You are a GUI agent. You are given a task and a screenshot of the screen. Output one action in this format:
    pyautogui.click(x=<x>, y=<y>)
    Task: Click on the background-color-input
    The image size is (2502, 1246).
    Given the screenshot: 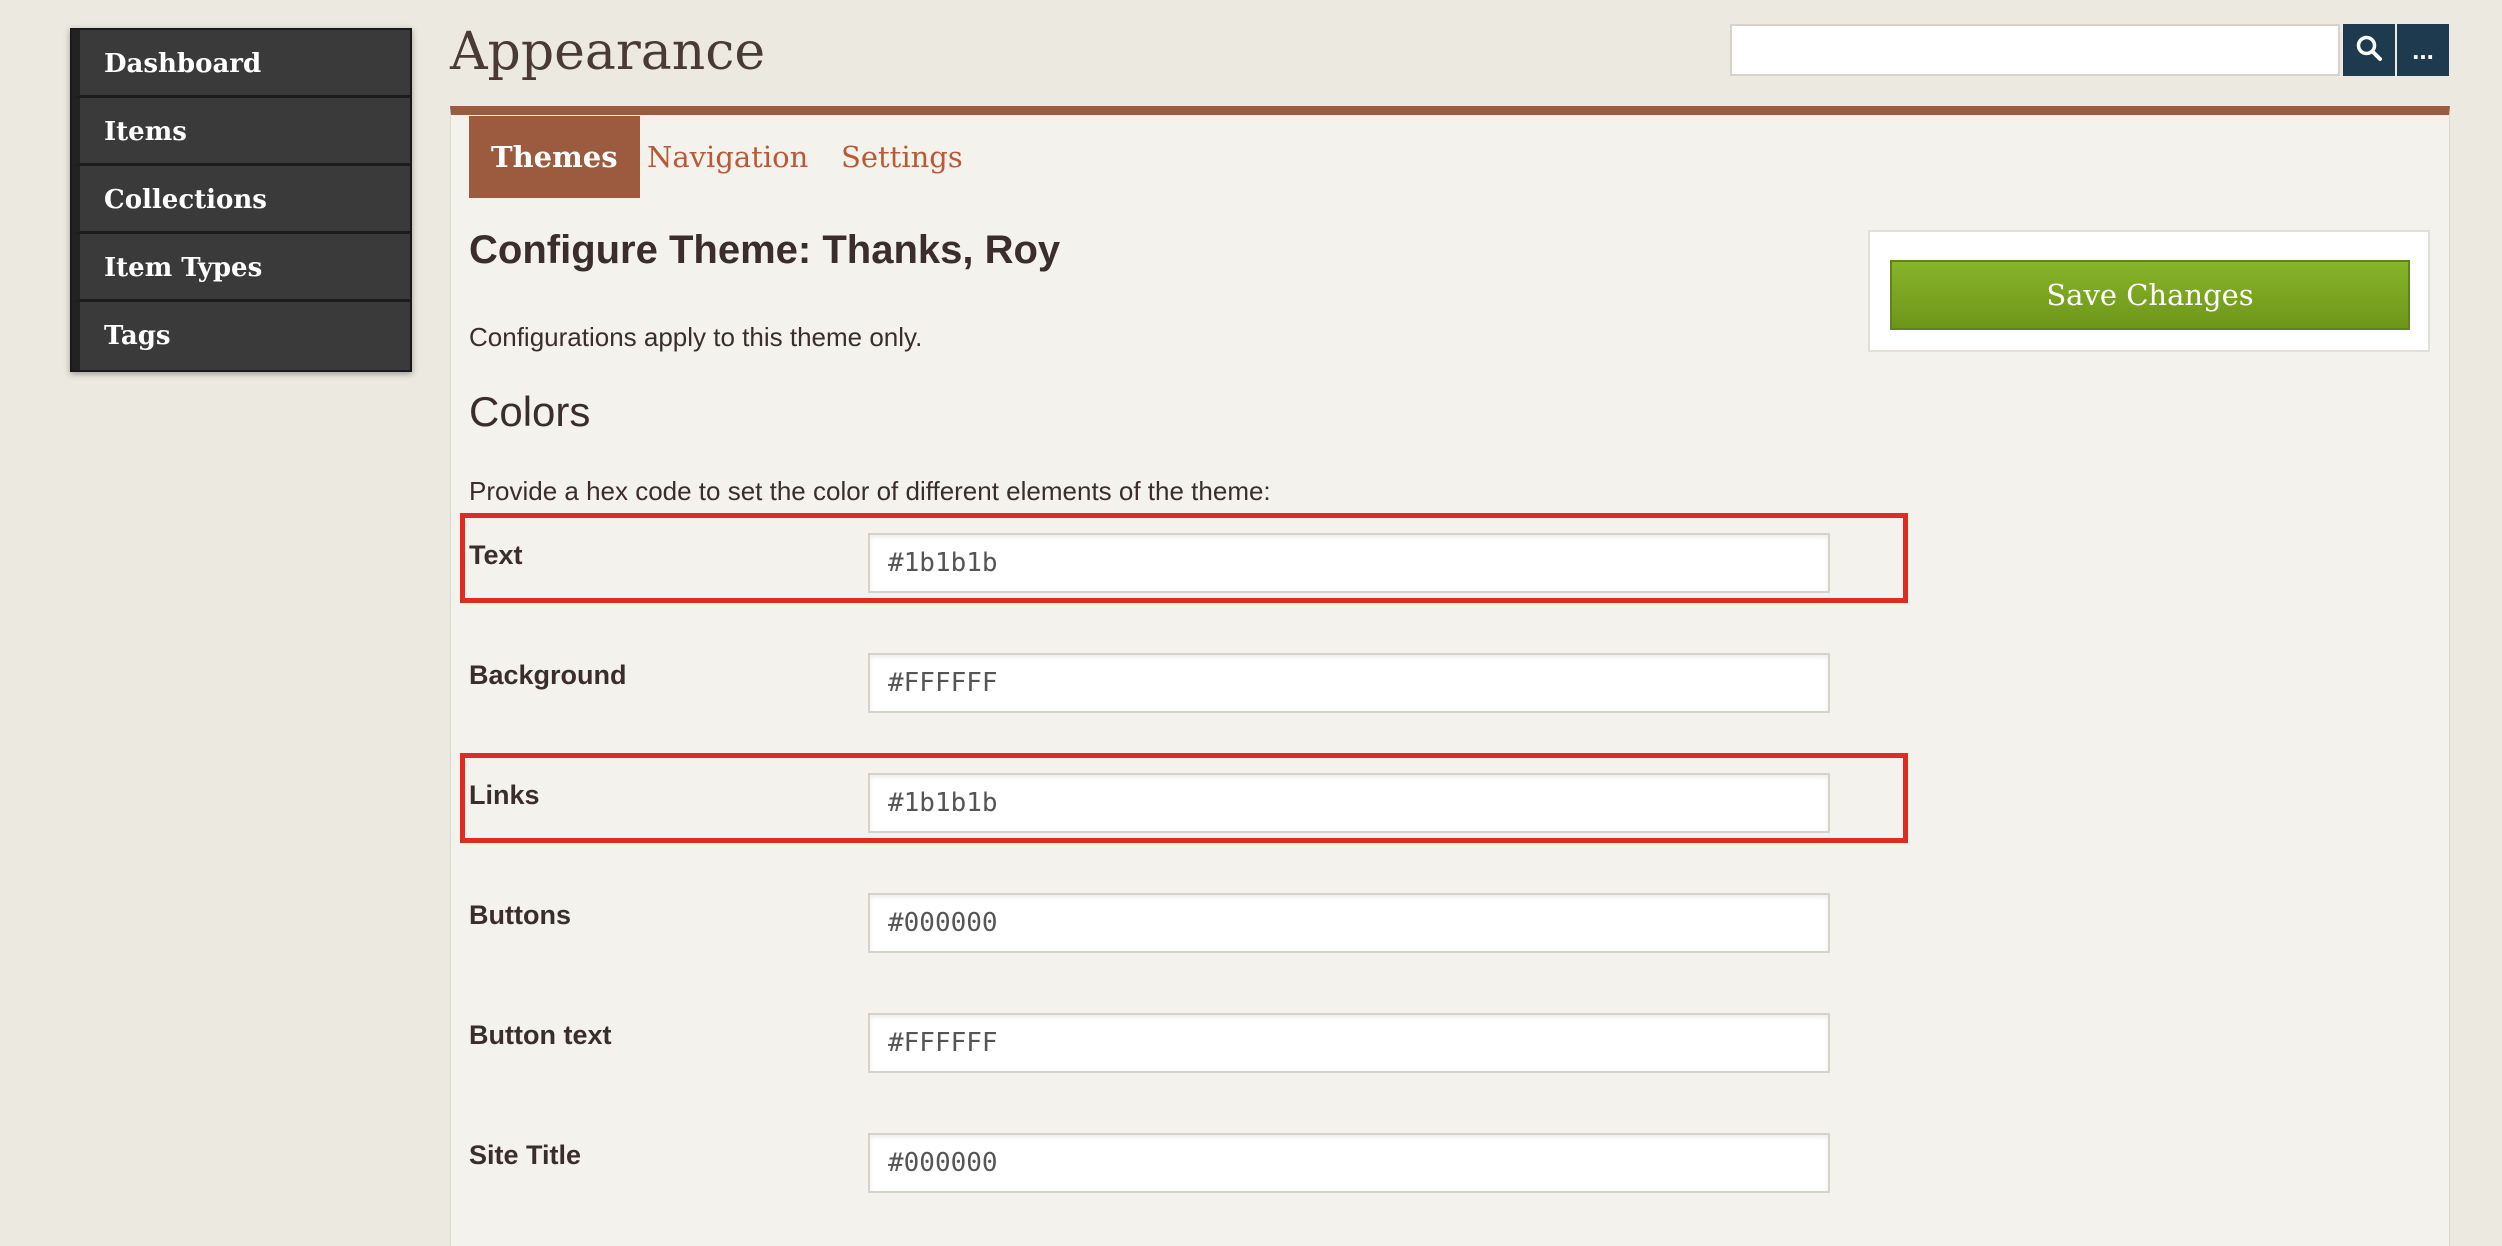 What is the action you would take?
    pyautogui.click(x=1349, y=683)
    